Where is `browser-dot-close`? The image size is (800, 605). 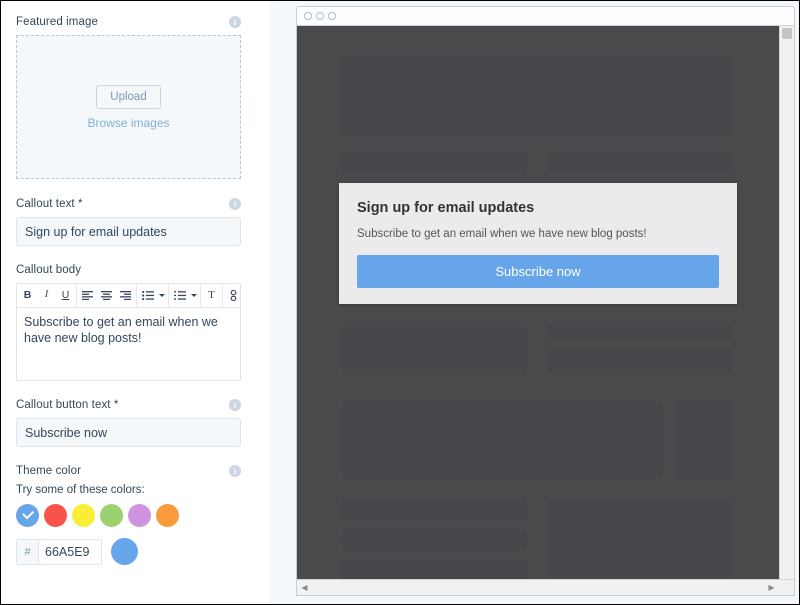 browser-dot-close is located at coordinates (308, 16).